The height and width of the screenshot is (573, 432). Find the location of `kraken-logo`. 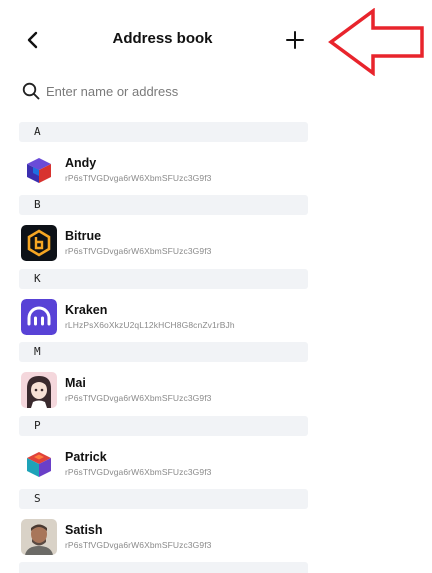

kraken-logo is located at coordinates (39, 317).